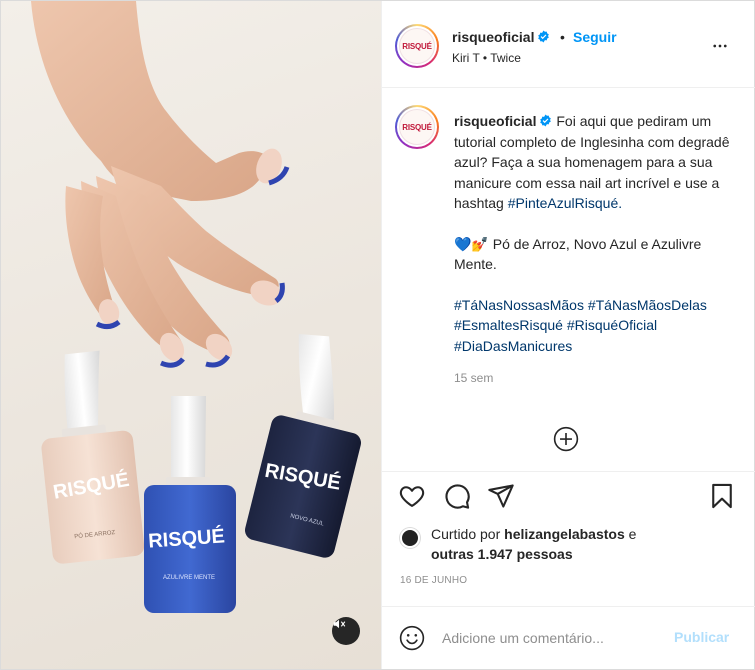 Image resolution: width=755 pixels, height=670 pixels. What do you see at coordinates (720, 46) in the screenshot?
I see `more-options-icon` at bounding box center [720, 46].